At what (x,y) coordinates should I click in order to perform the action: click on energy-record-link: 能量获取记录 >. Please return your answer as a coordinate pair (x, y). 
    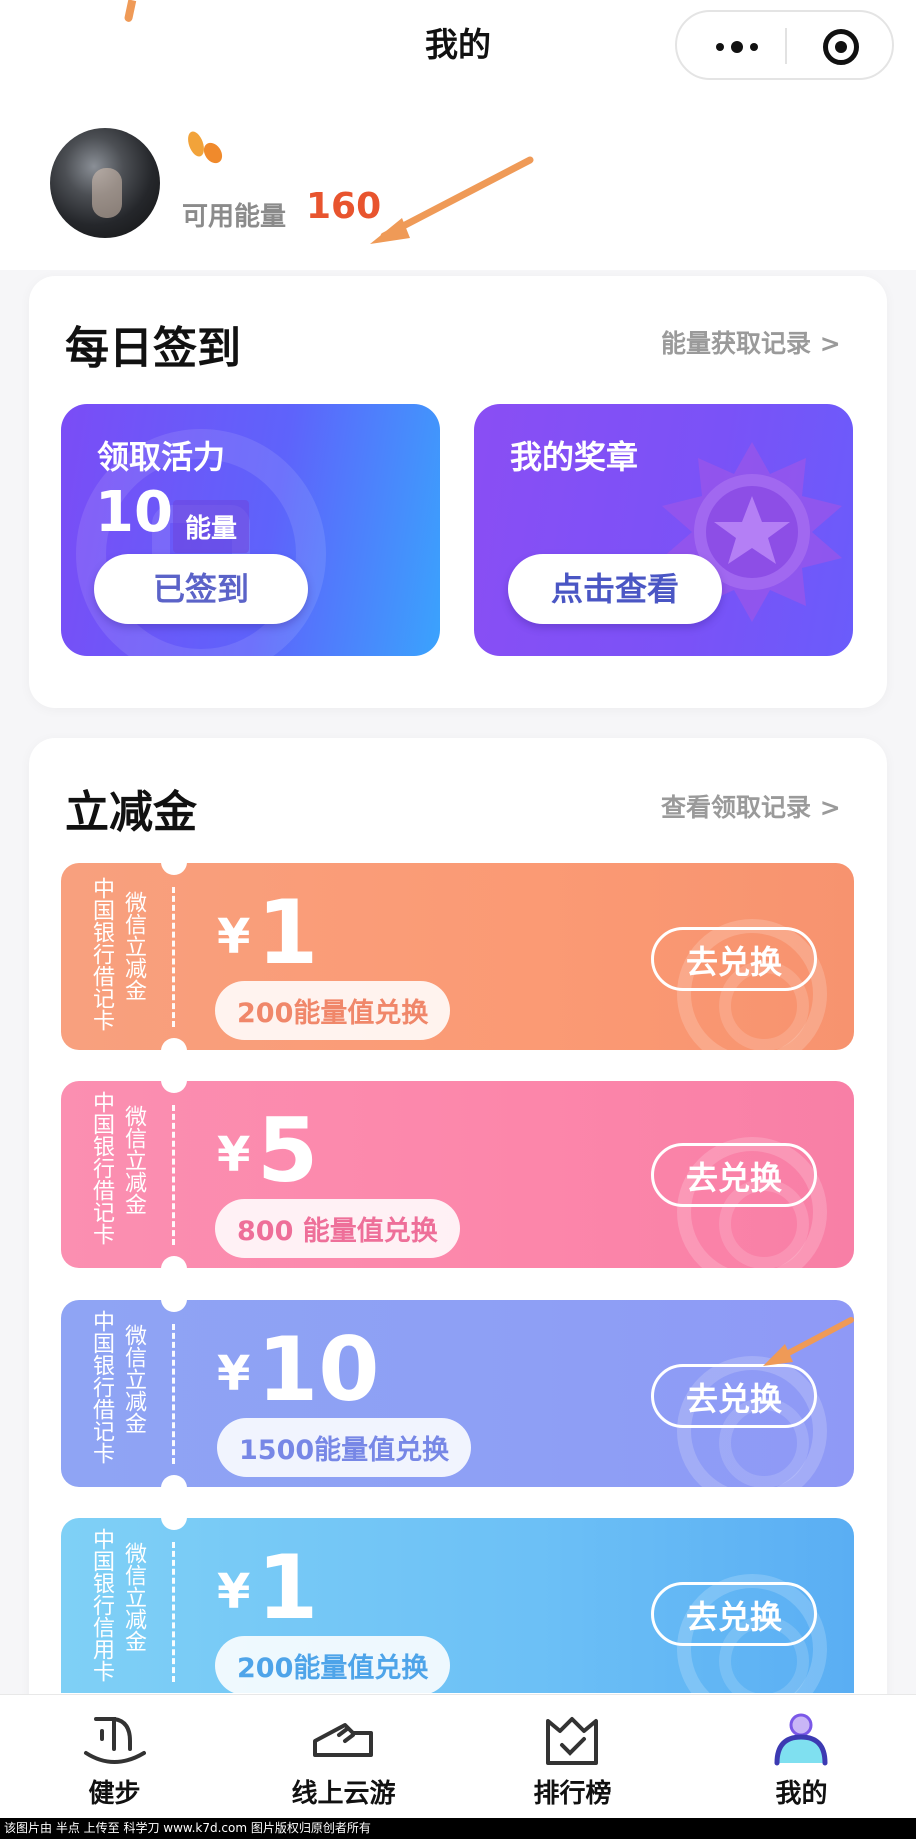
    Looking at the image, I should click on (751, 342).